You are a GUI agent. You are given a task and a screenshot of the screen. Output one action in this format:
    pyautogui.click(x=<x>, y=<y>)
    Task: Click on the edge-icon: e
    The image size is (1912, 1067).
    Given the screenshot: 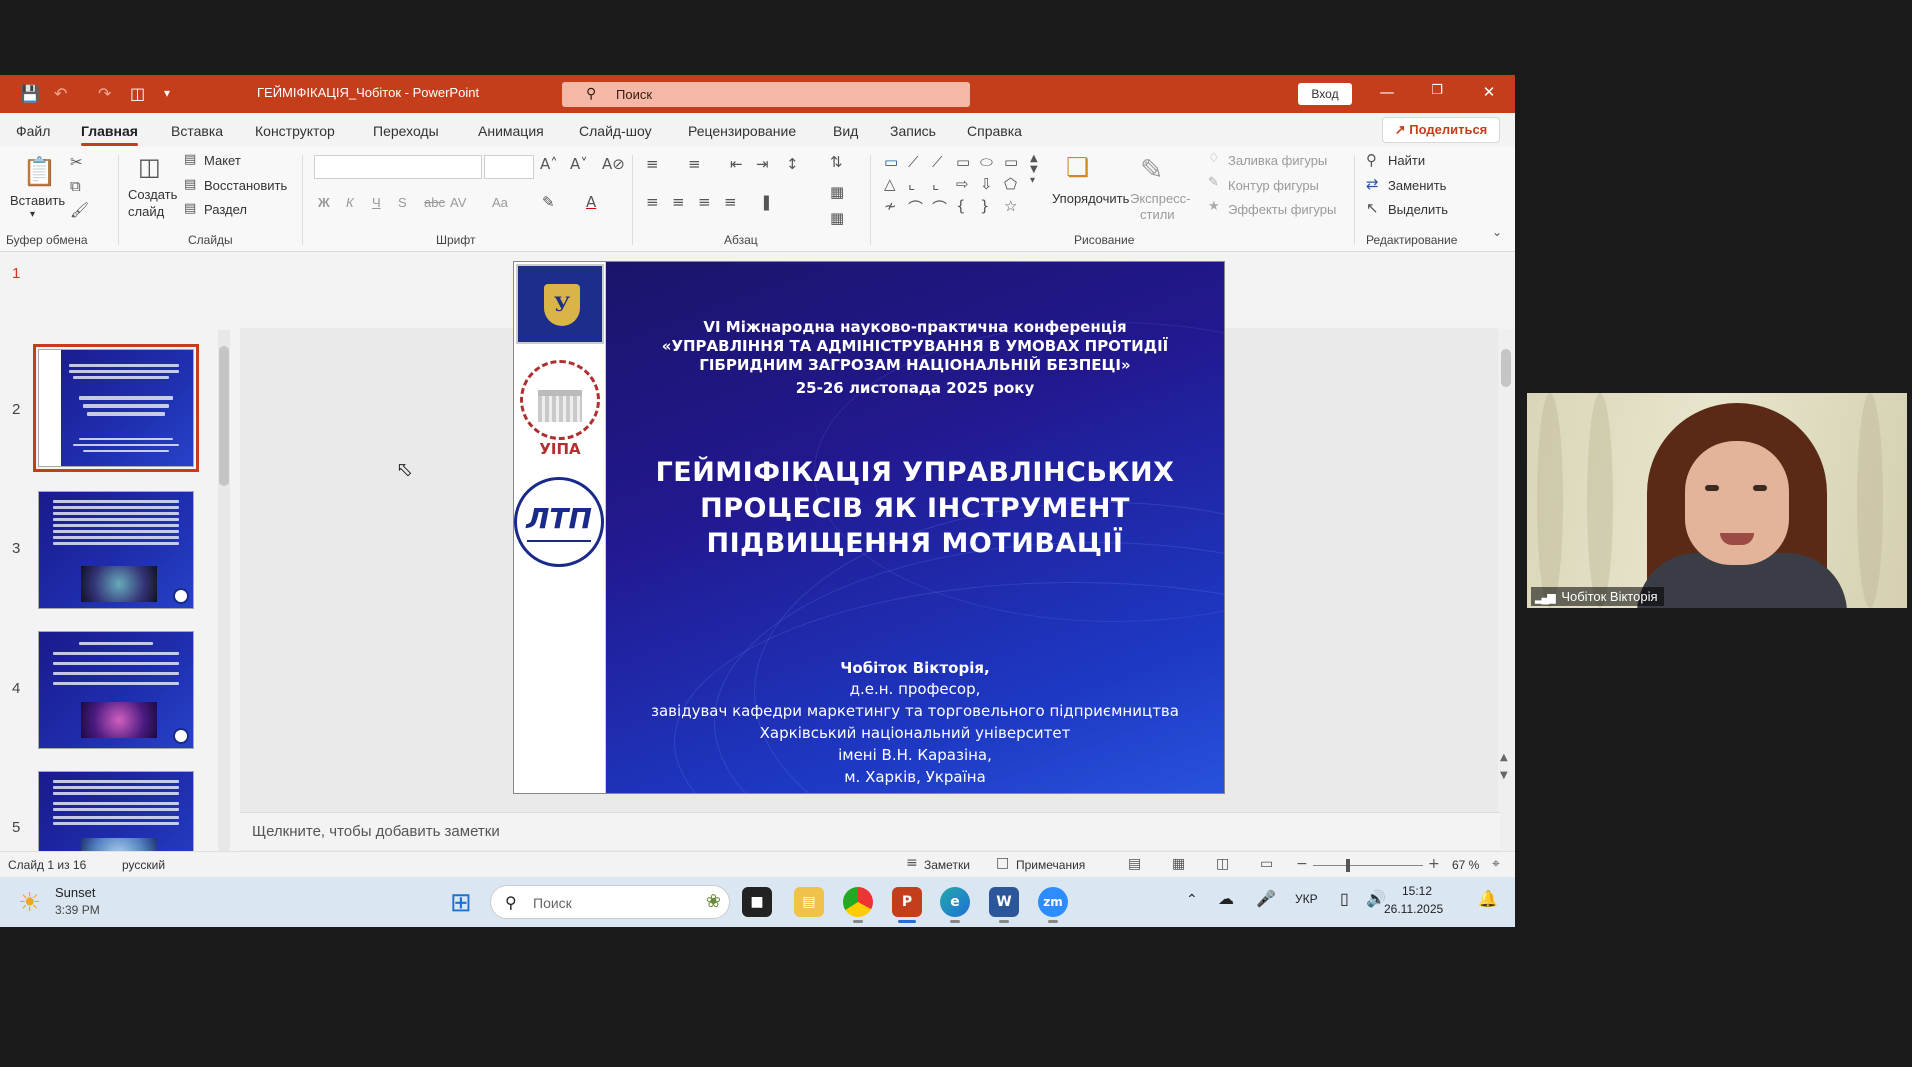 What is the action you would take?
    pyautogui.click(x=955, y=905)
    